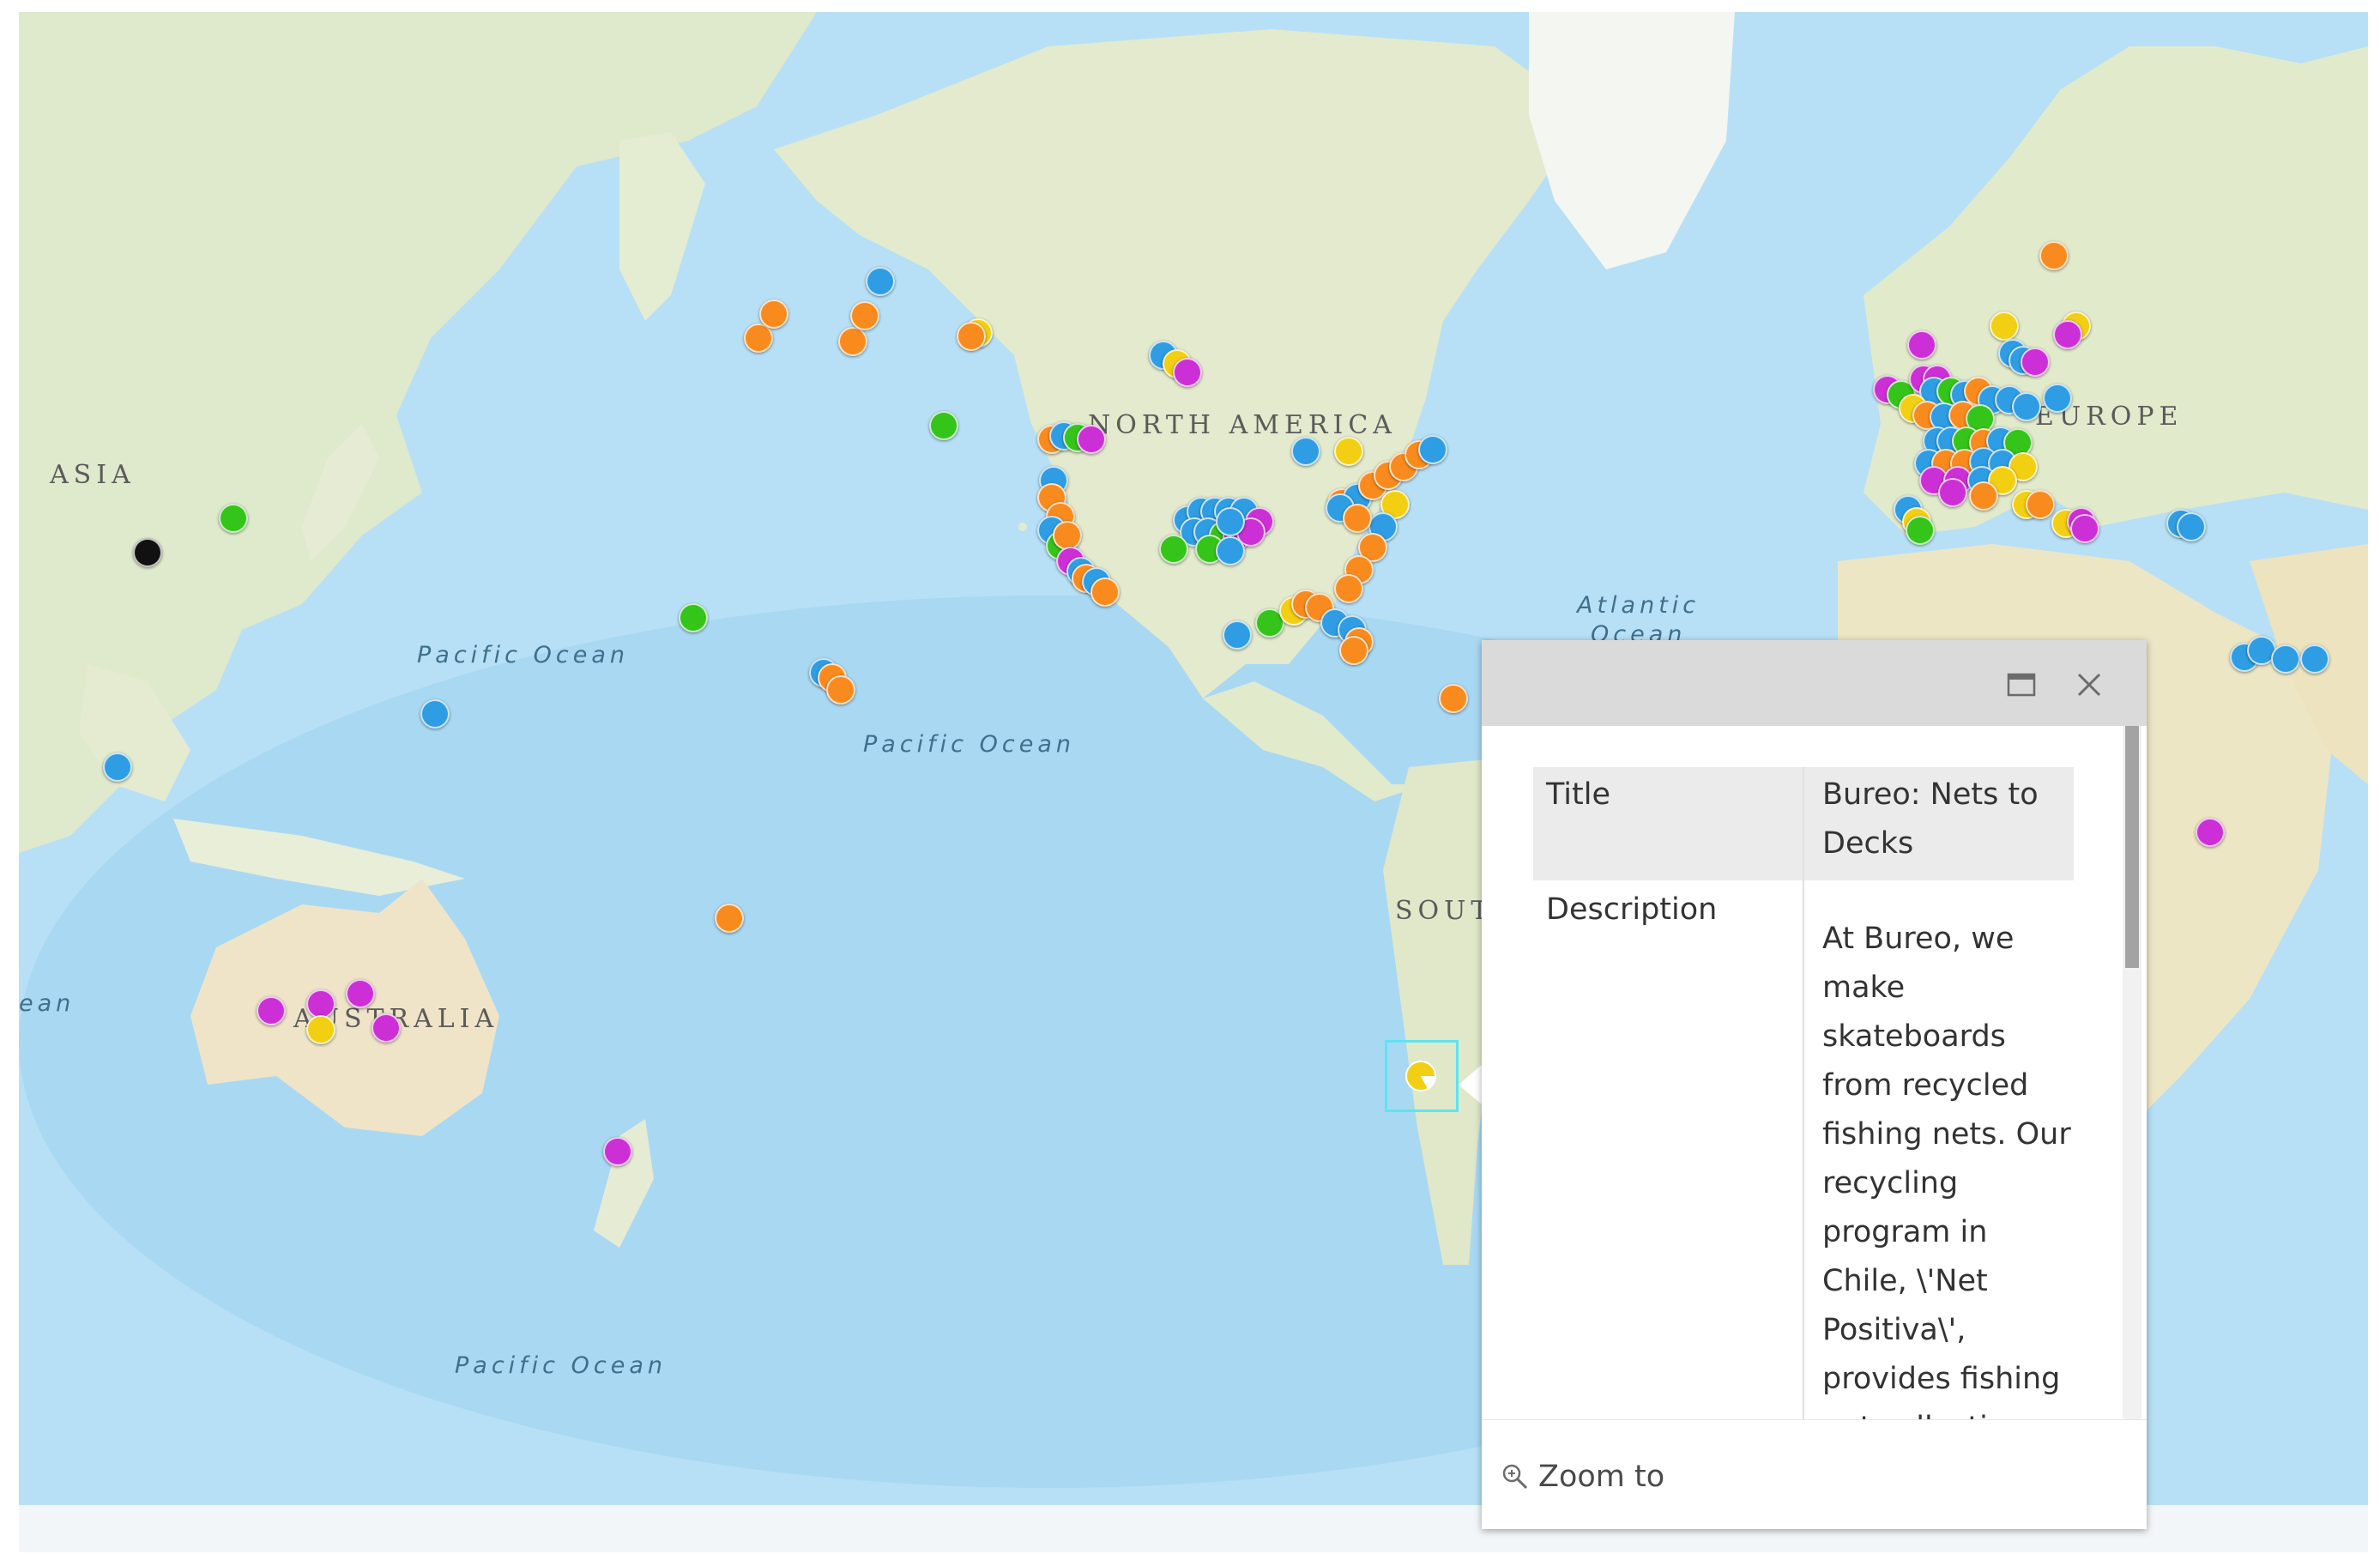  I want to click on zoom-to-button: Zoom to, so click(1582, 1477).